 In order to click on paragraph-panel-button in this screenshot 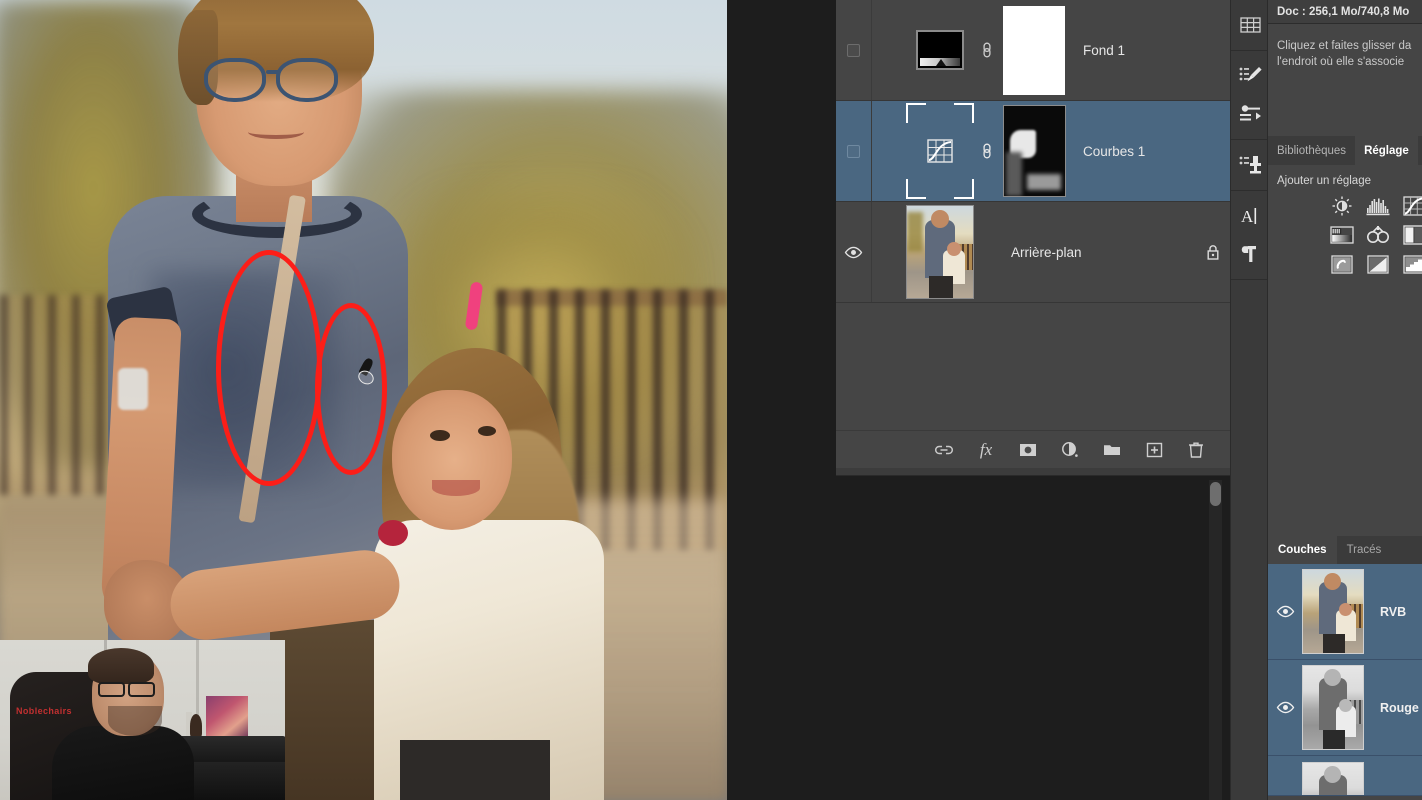, I will do `click(1250, 254)`.